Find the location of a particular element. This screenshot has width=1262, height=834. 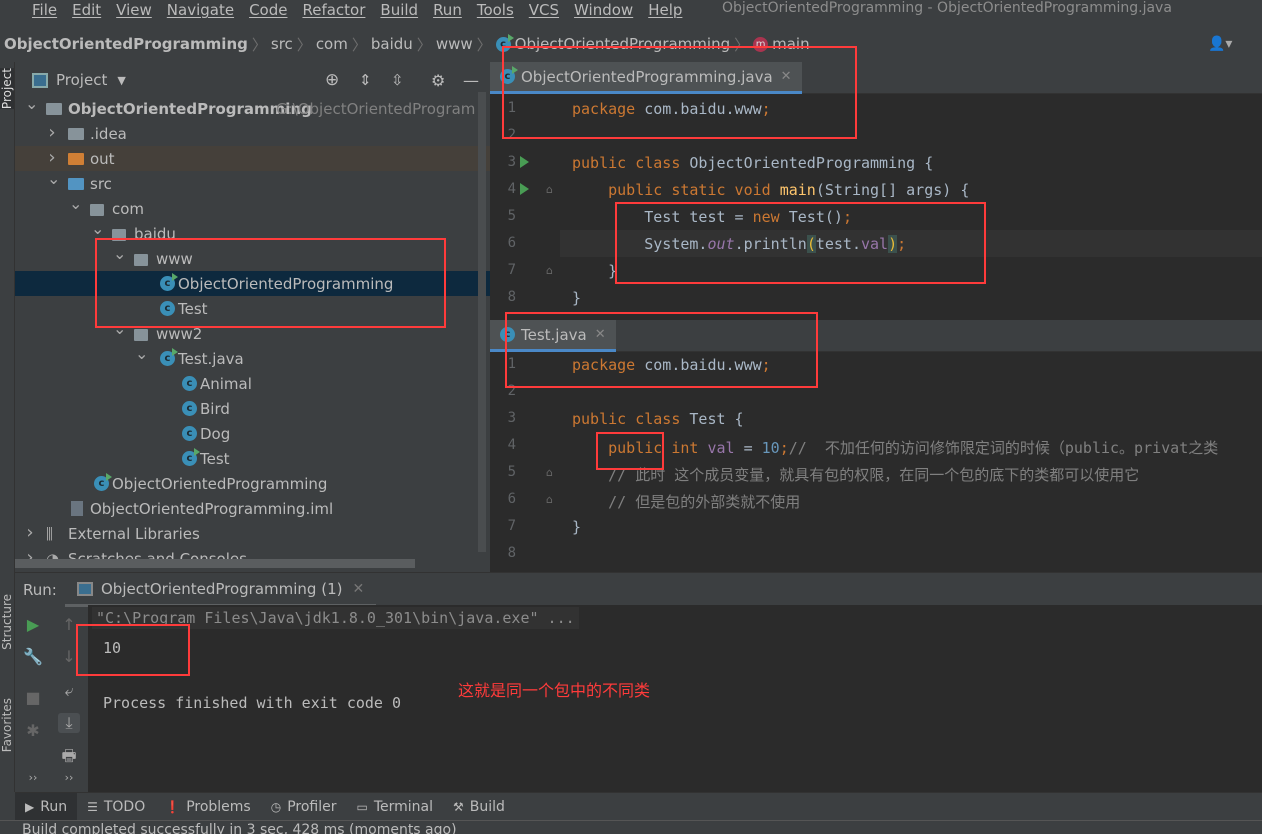

tool-problems: ❗ Problems is located at coordinates (207, 807).